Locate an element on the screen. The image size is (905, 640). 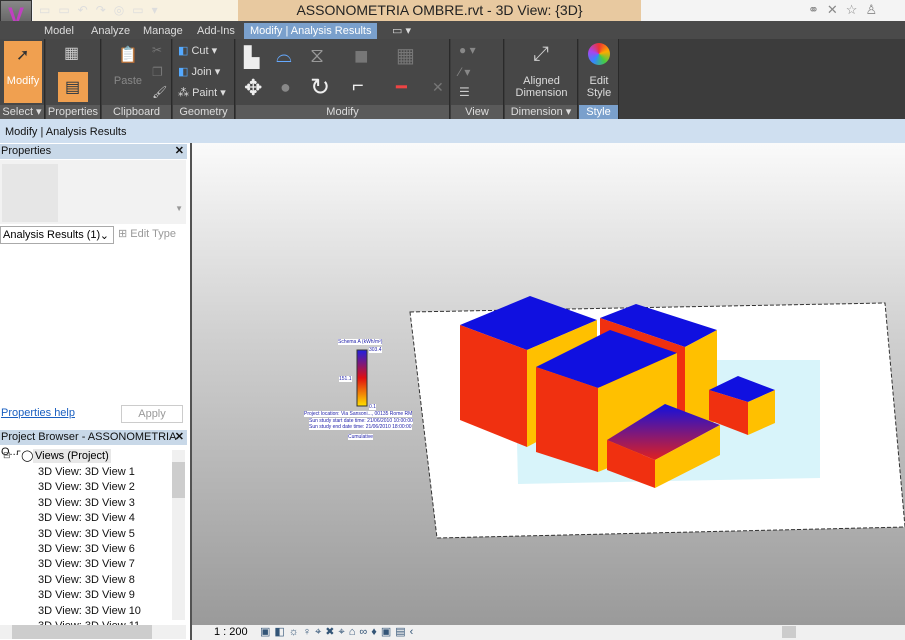
close-browser-icon: ✕ is located at coordinates (179, 437).